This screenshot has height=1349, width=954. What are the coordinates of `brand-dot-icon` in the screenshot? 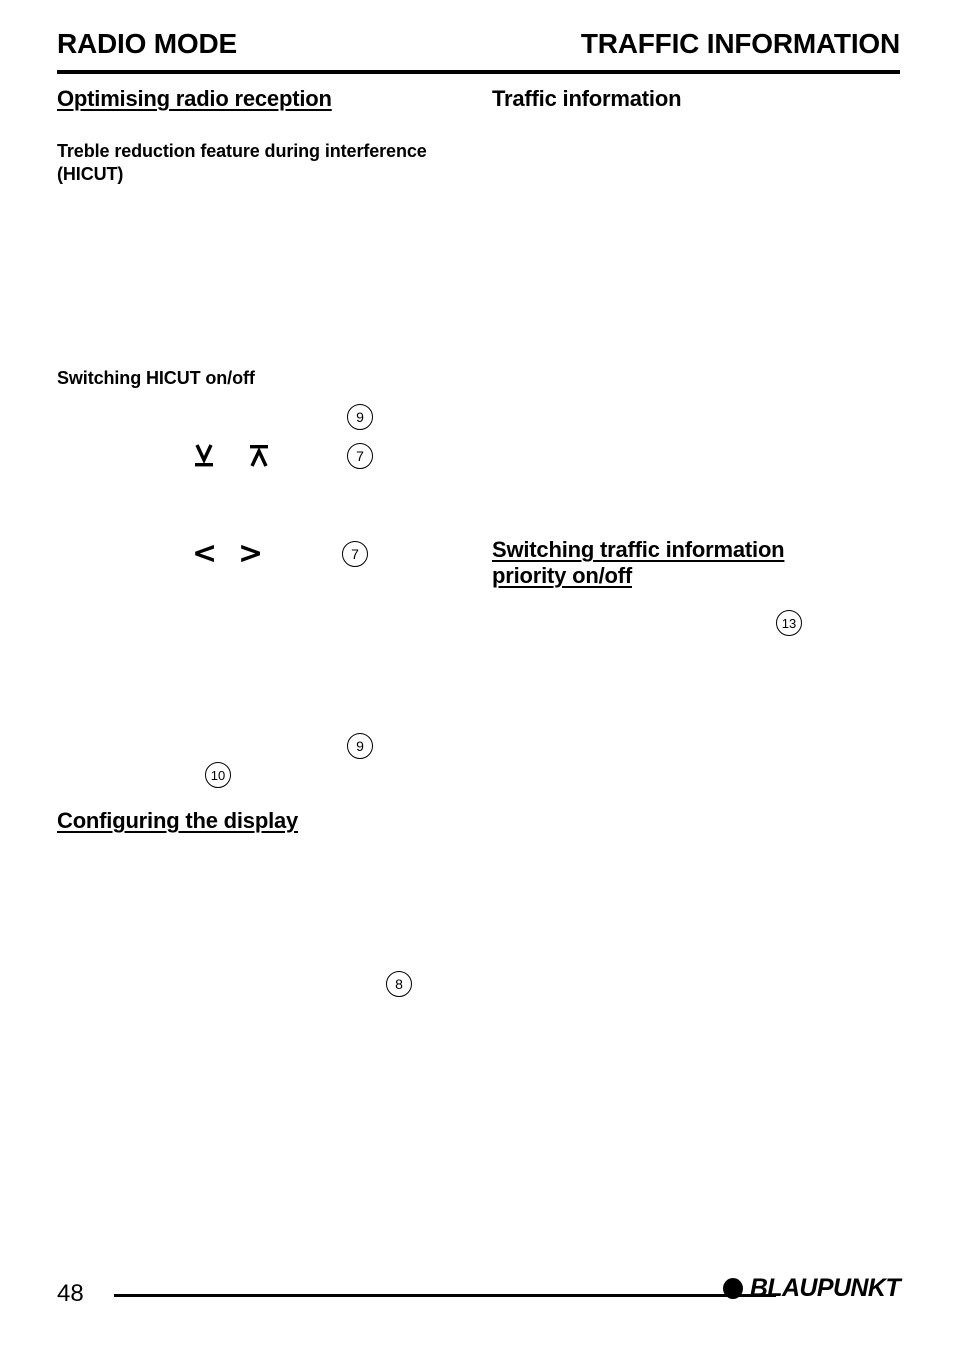 It's located at (732, 1288).